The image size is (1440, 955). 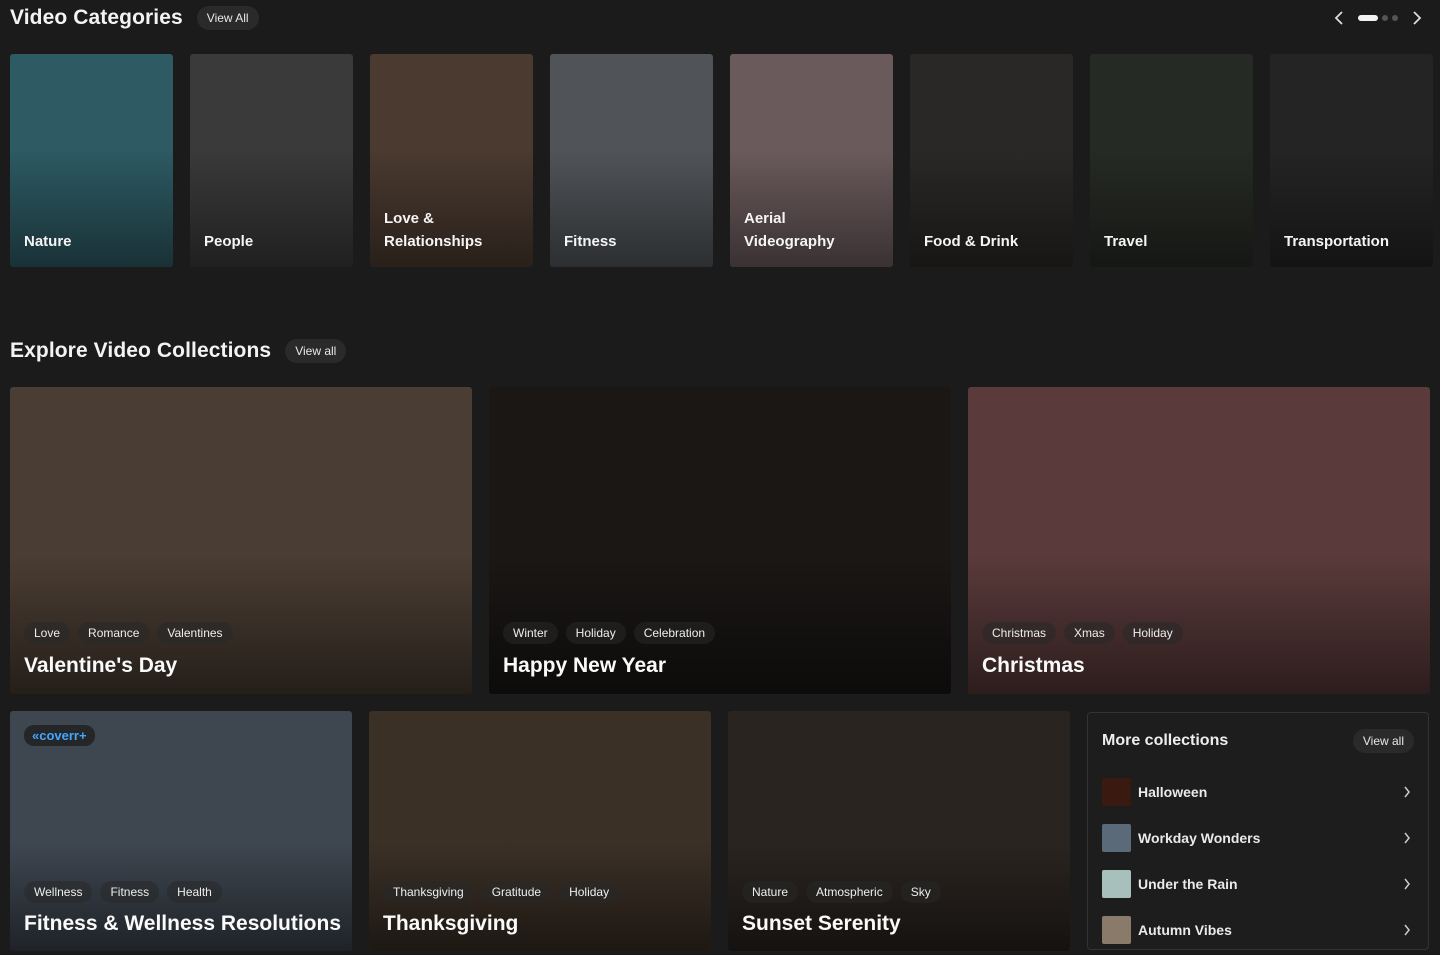 I want to click on categories-pager, so click(x=1378, y=18).